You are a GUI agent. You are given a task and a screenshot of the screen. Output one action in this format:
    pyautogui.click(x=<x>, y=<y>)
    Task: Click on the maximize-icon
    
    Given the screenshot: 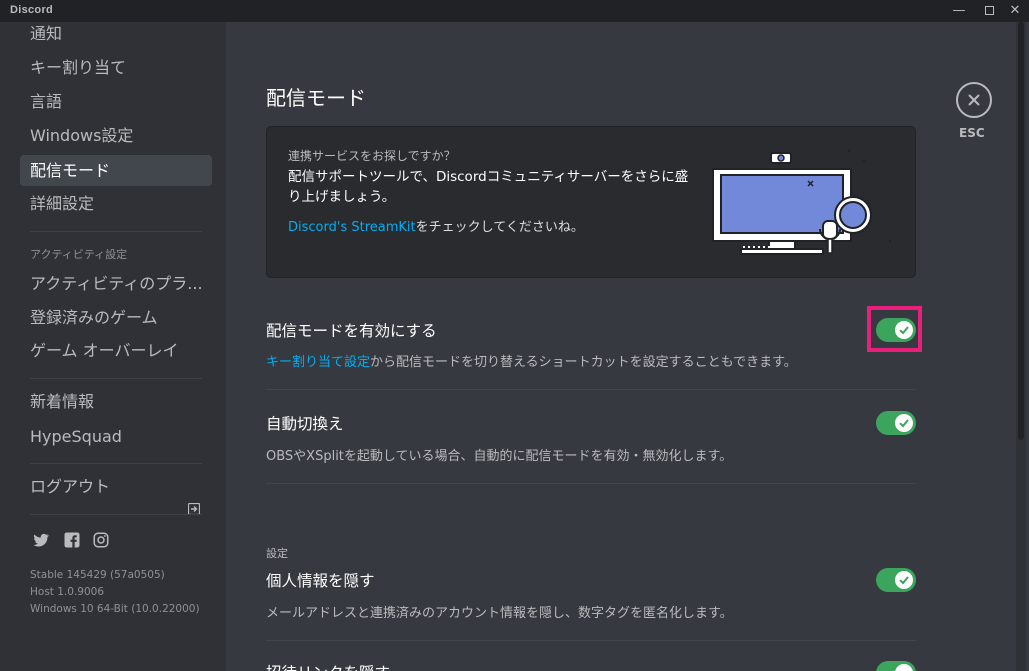 What is the action you would take?
    pyautogui.click(x=989, y=10)
    